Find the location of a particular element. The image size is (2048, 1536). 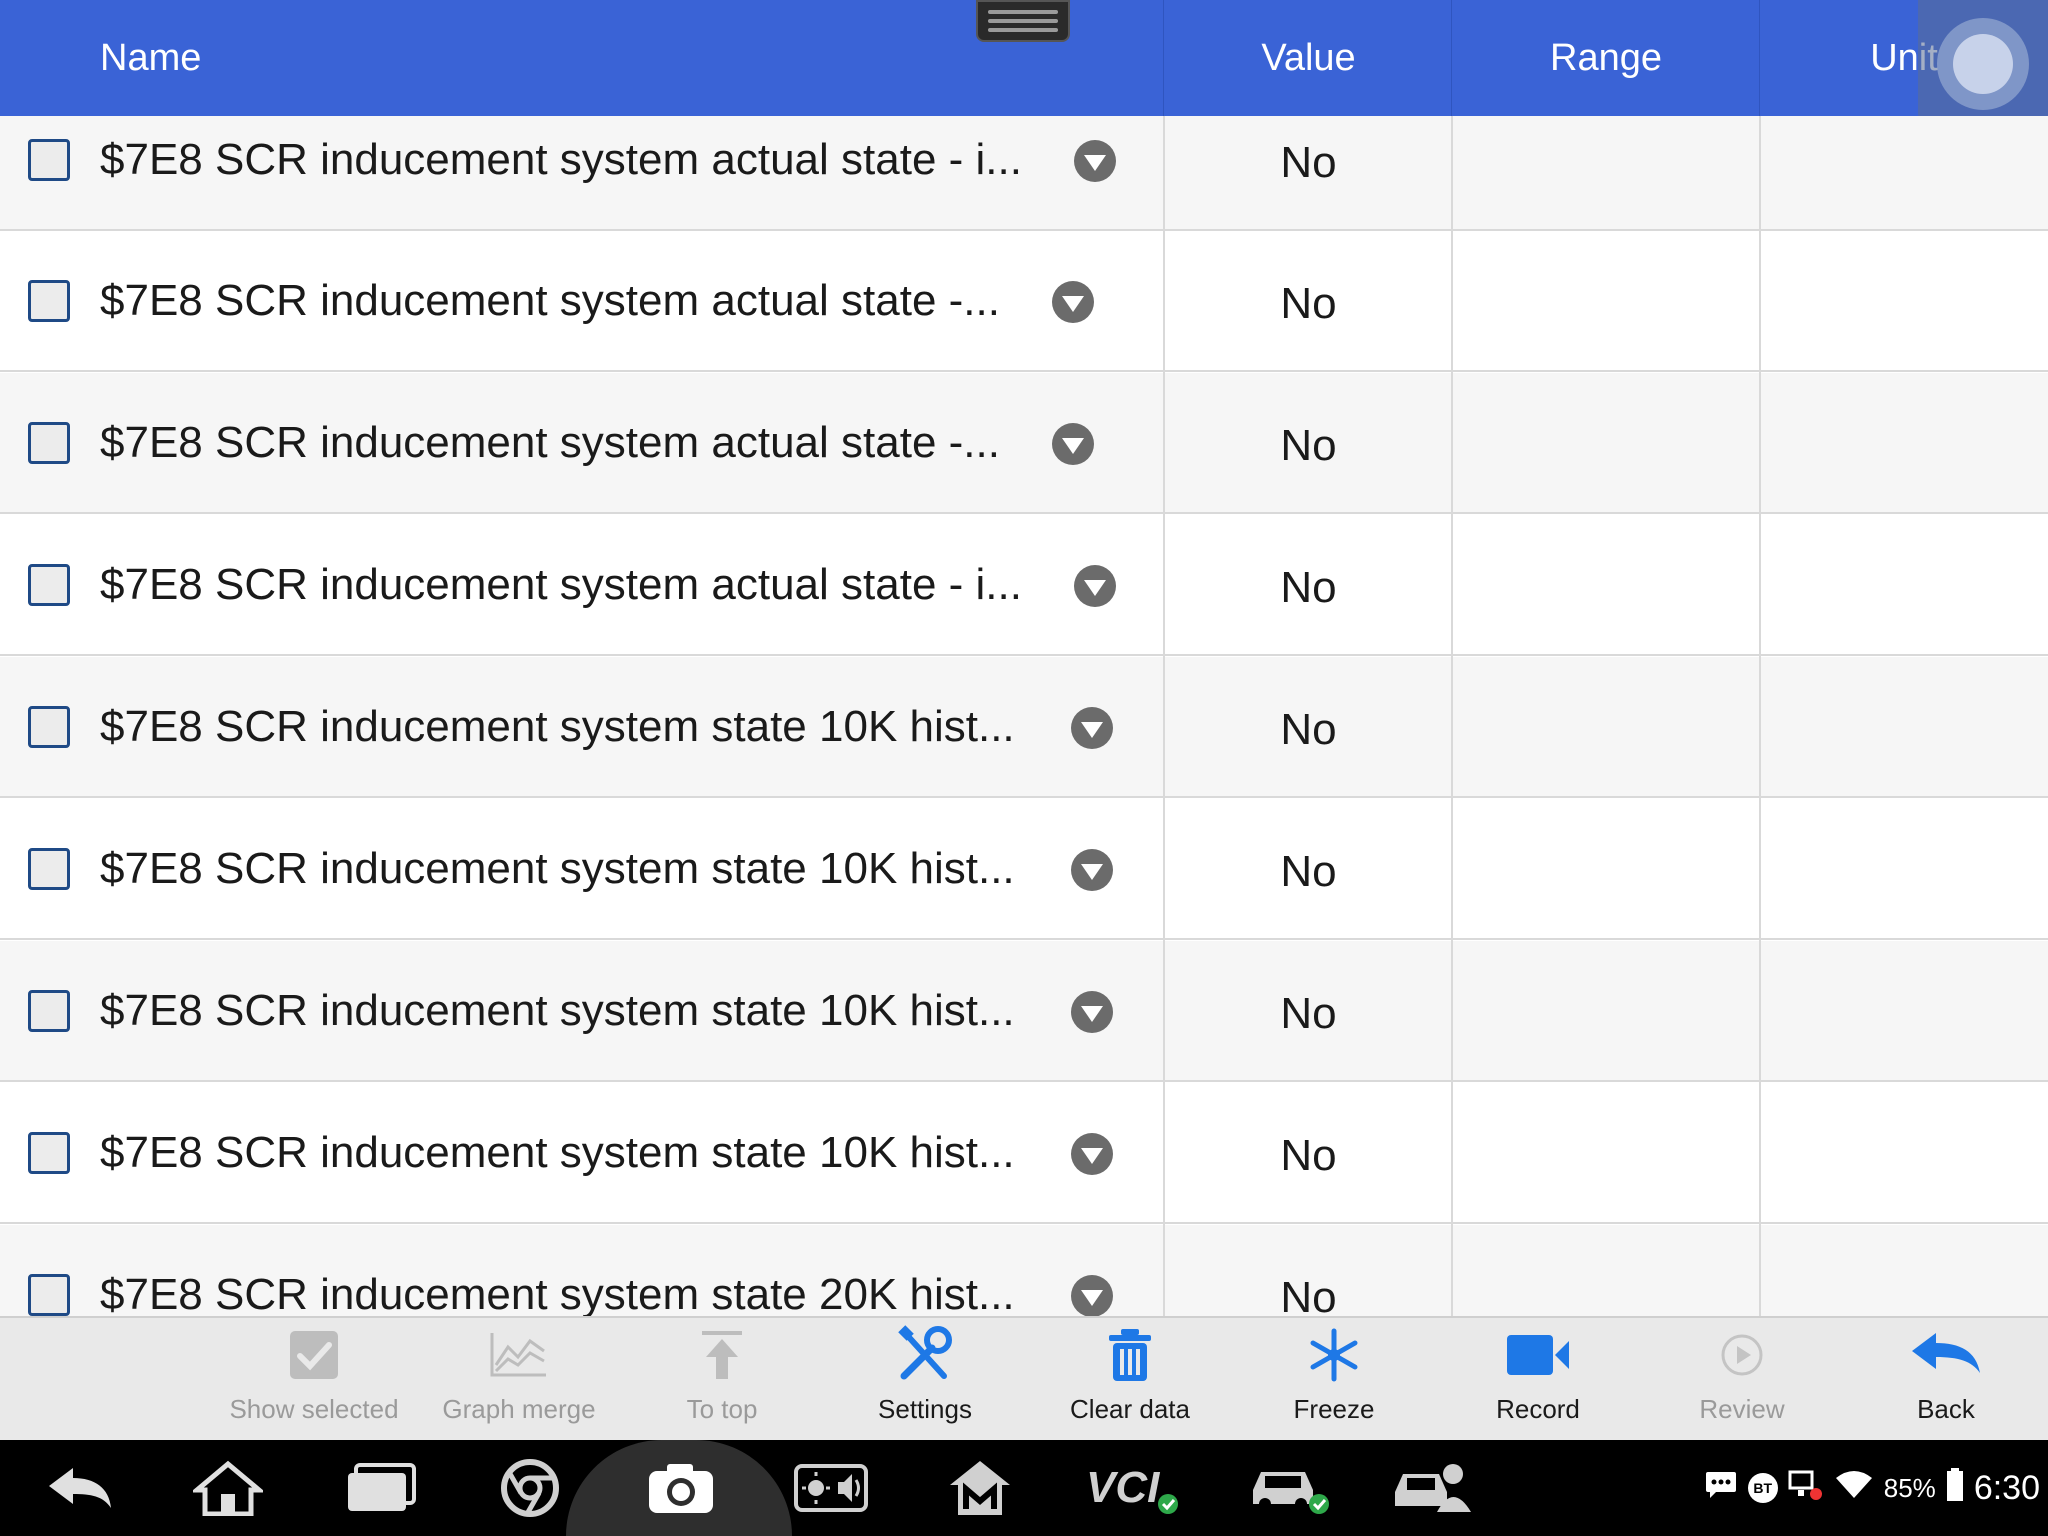

nav-recent-apps-icon is located at coordinates (381, 1488).